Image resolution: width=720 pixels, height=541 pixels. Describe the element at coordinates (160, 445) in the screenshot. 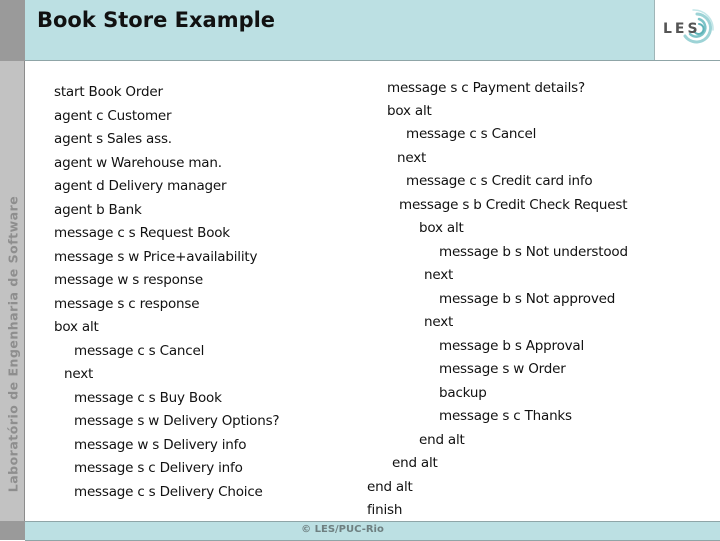

I see `script-line: message w s Delivery info` at that location.